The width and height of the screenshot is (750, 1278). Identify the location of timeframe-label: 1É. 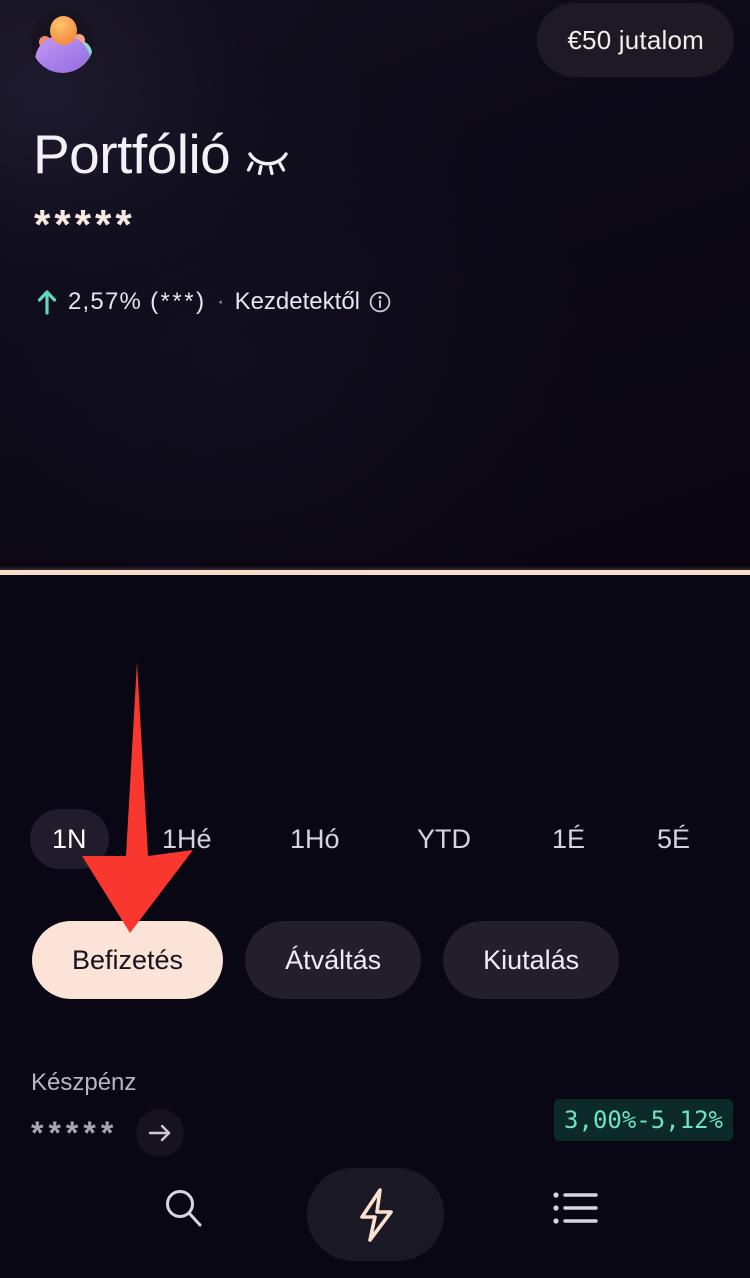
(569, 838).